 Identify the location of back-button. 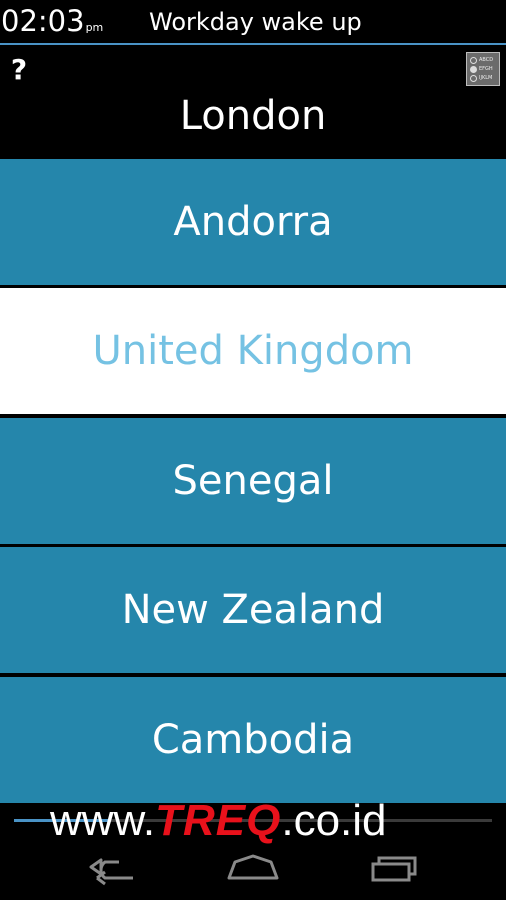
(113, 868).